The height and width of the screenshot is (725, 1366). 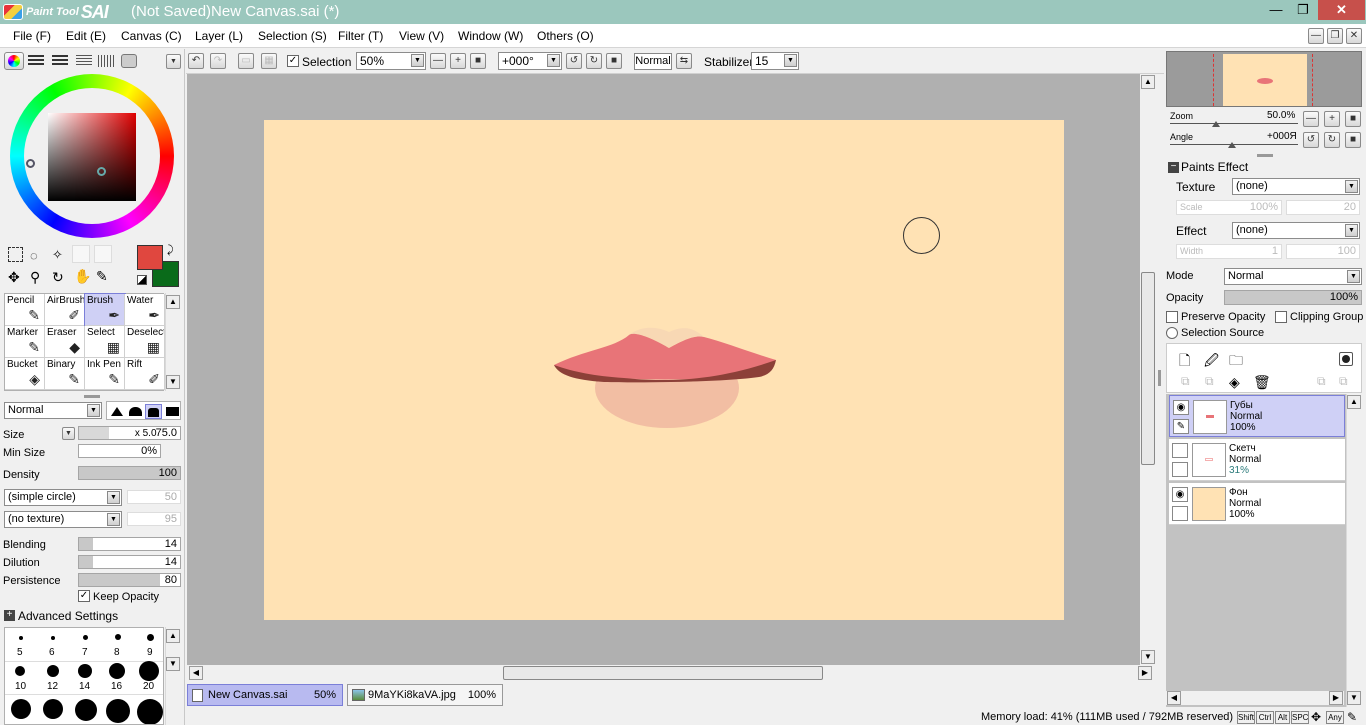 I want to click on nav-rotate-reset-button: ■, so click(x=1353, y=140).